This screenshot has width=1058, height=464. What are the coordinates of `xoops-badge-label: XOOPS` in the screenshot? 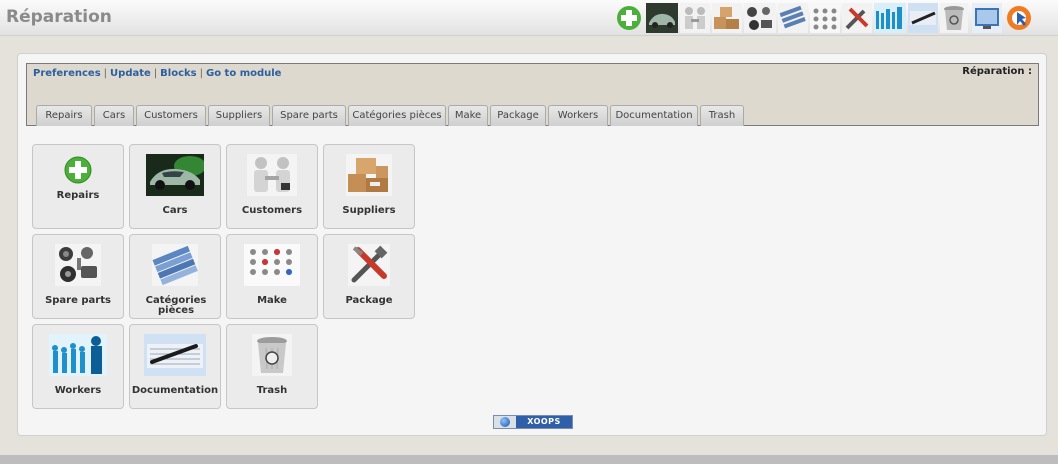 It's located at (544, 421).